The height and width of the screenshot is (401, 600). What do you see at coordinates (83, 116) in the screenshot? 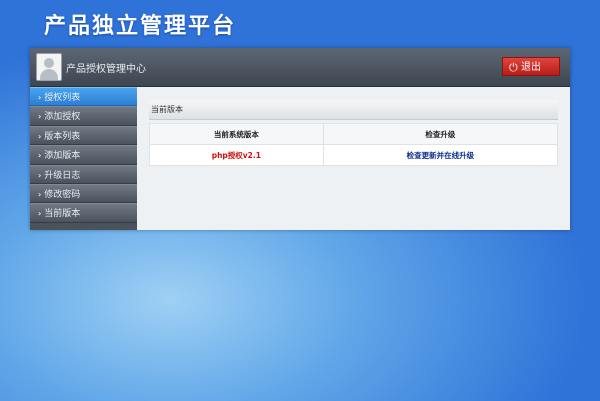
I see `sidebar-item-add-auth: › 添加授权` at bounding box center [83, 116].